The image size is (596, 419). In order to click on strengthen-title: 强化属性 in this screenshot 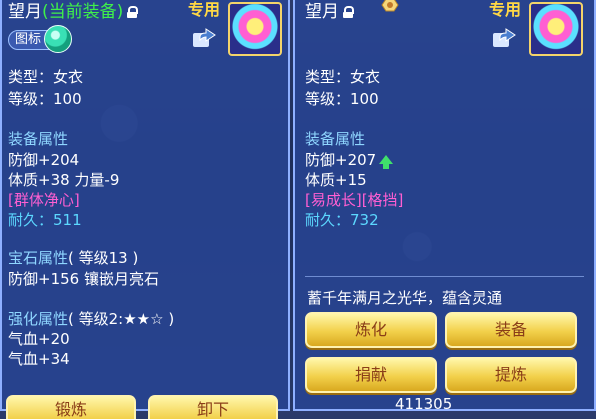, I will do `click(38, 319)`.